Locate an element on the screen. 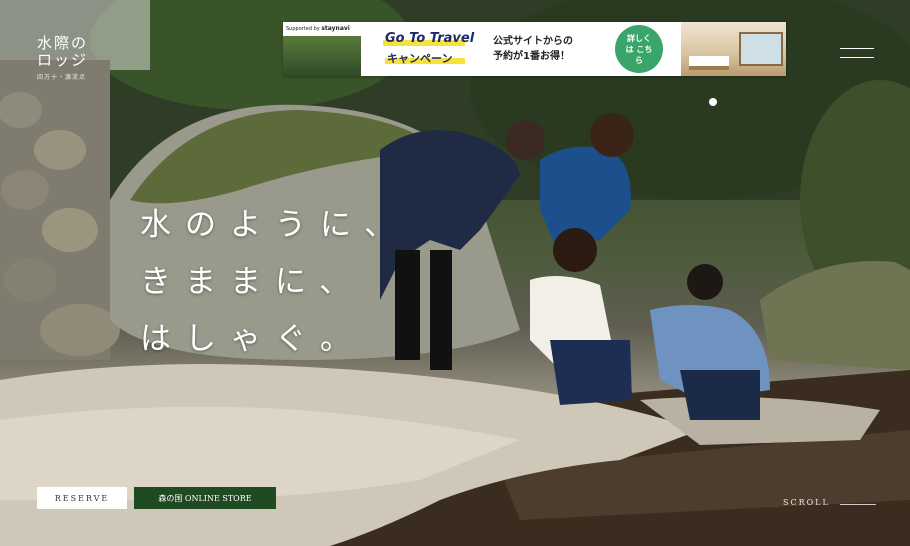  goto-travel-title: Go To Travel is located at coordinates (430, 38).